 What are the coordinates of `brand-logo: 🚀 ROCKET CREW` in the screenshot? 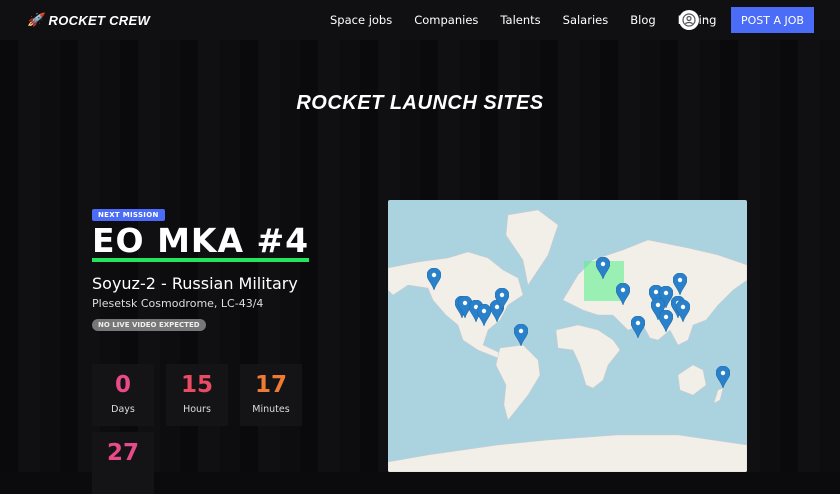 It's located at (88, 20).